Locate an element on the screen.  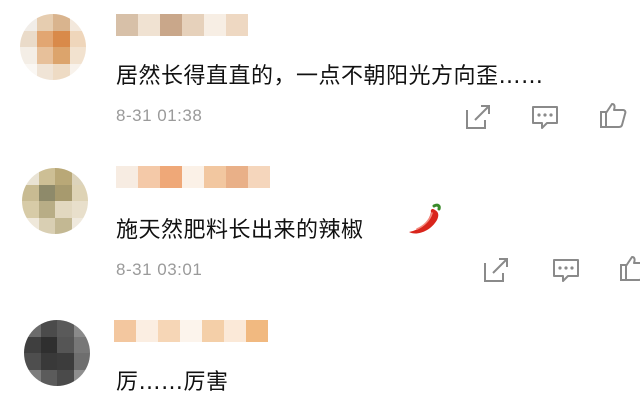
comment-timestamp: 8-31 01:38 is located at coordinates (159, 115).